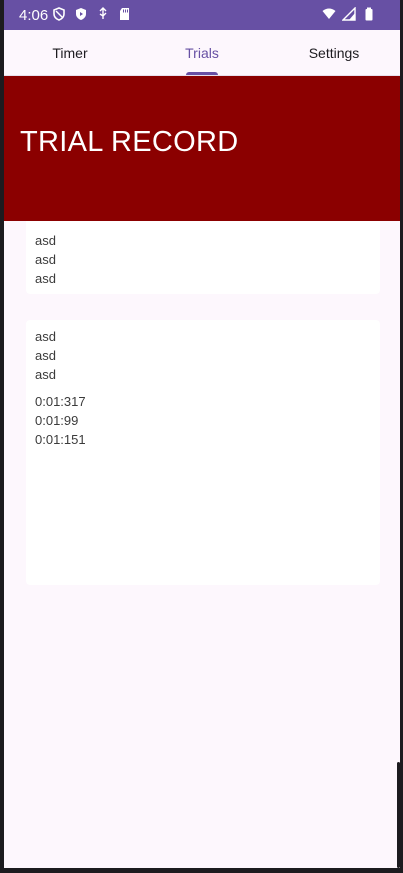 This screenshot has height=873, width=403. Describe the element at coordinates (60, 401) in the screenshot. I see `time-text: 0:01:317` at that location.